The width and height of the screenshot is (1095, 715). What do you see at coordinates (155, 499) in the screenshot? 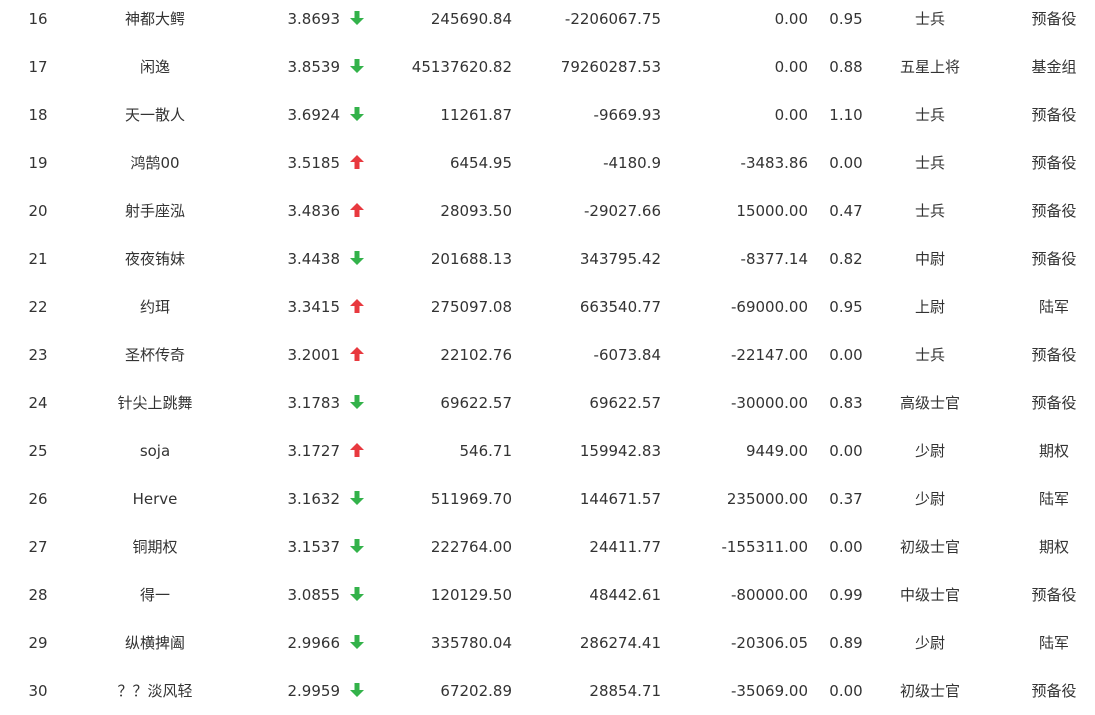
I see `name-cell: Herve` at bounding box center [155, 499].